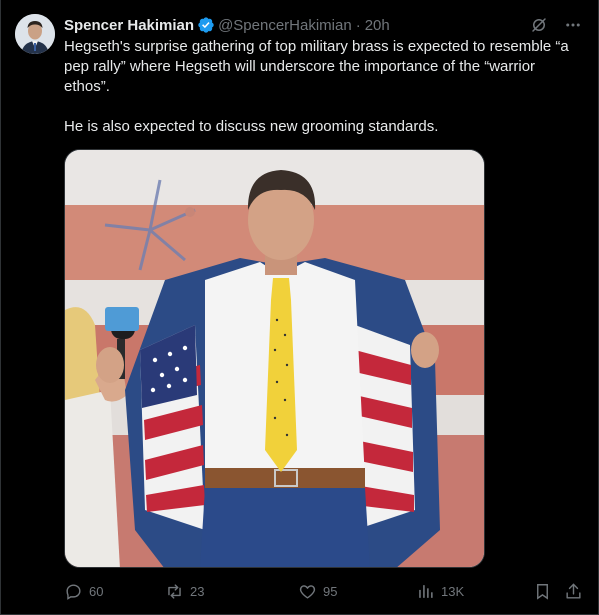 Image resolution: width=599 pixels, height=615 pixels. Describe the element at coordinates (129, 25) in the screenshot. I see `author-display-name: Spencer Hakimian` at that location.